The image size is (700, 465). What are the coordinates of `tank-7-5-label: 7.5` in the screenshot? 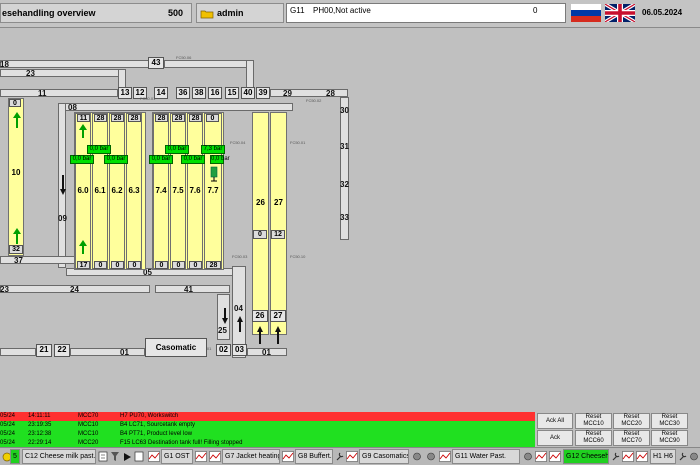 It's located at (178, 190).